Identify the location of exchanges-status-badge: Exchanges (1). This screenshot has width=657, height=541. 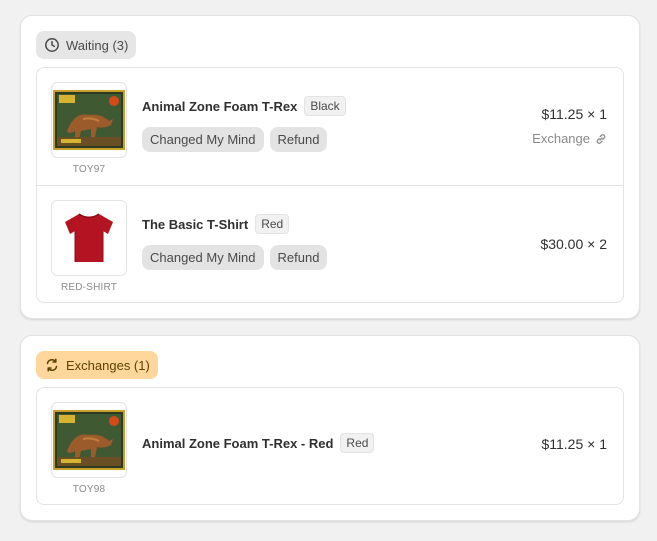
(97, 365).